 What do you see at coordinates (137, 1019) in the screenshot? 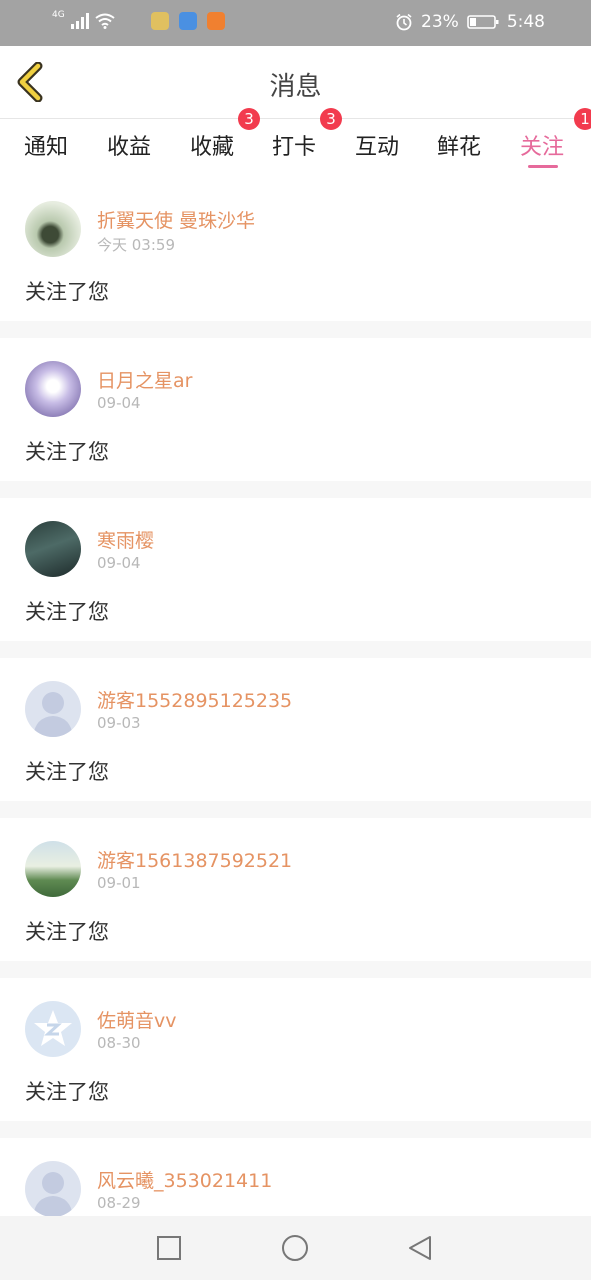
I see `user-name: 佐萌音vv` at bounding box center [137, 1019].